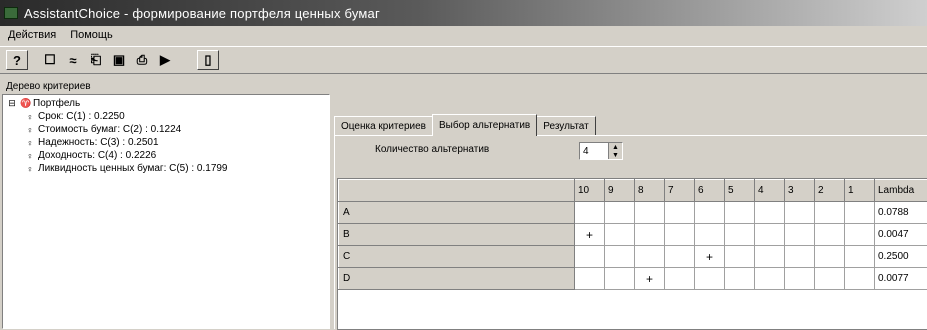  I want to click on exit-icon: ▯, so click(207, 60).